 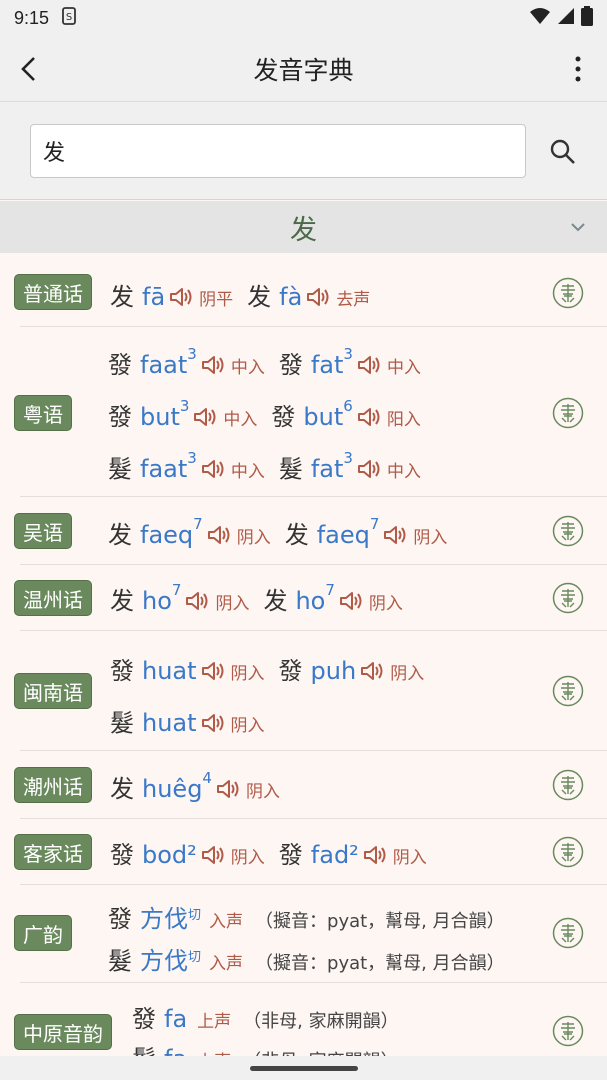 What do you see at coordinates (216, 300) in the screenshot?
I see `tone: 阴平` at bounding box center [216, 300].